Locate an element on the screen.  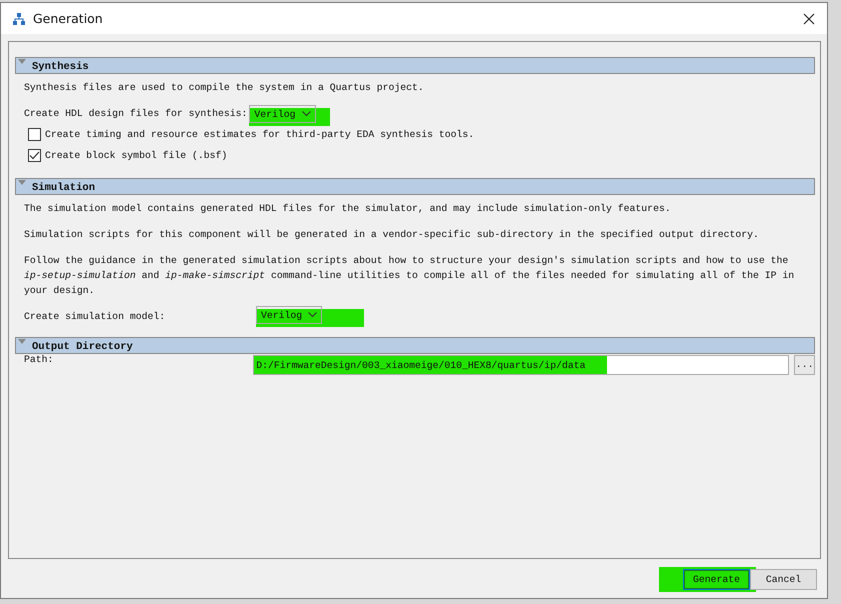
hierarchy-icon is located at coordinates (19, 19).